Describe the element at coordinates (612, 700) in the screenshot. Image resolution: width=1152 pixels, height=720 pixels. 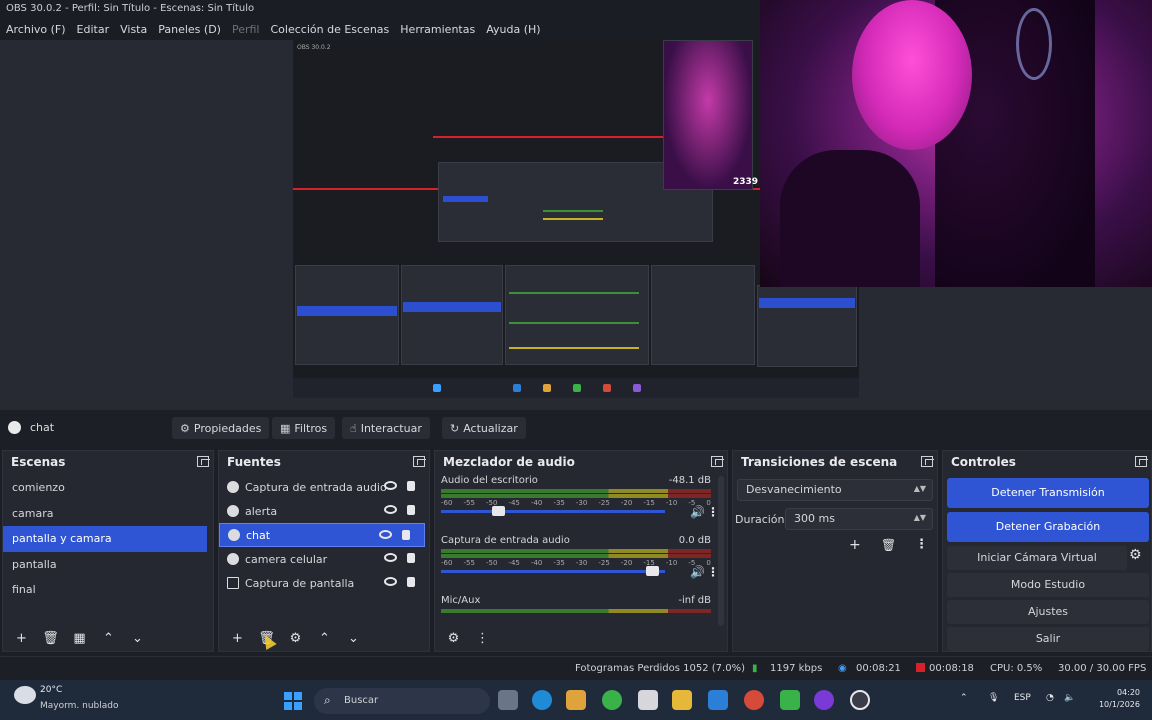
I see `chrome-icon` at that location.